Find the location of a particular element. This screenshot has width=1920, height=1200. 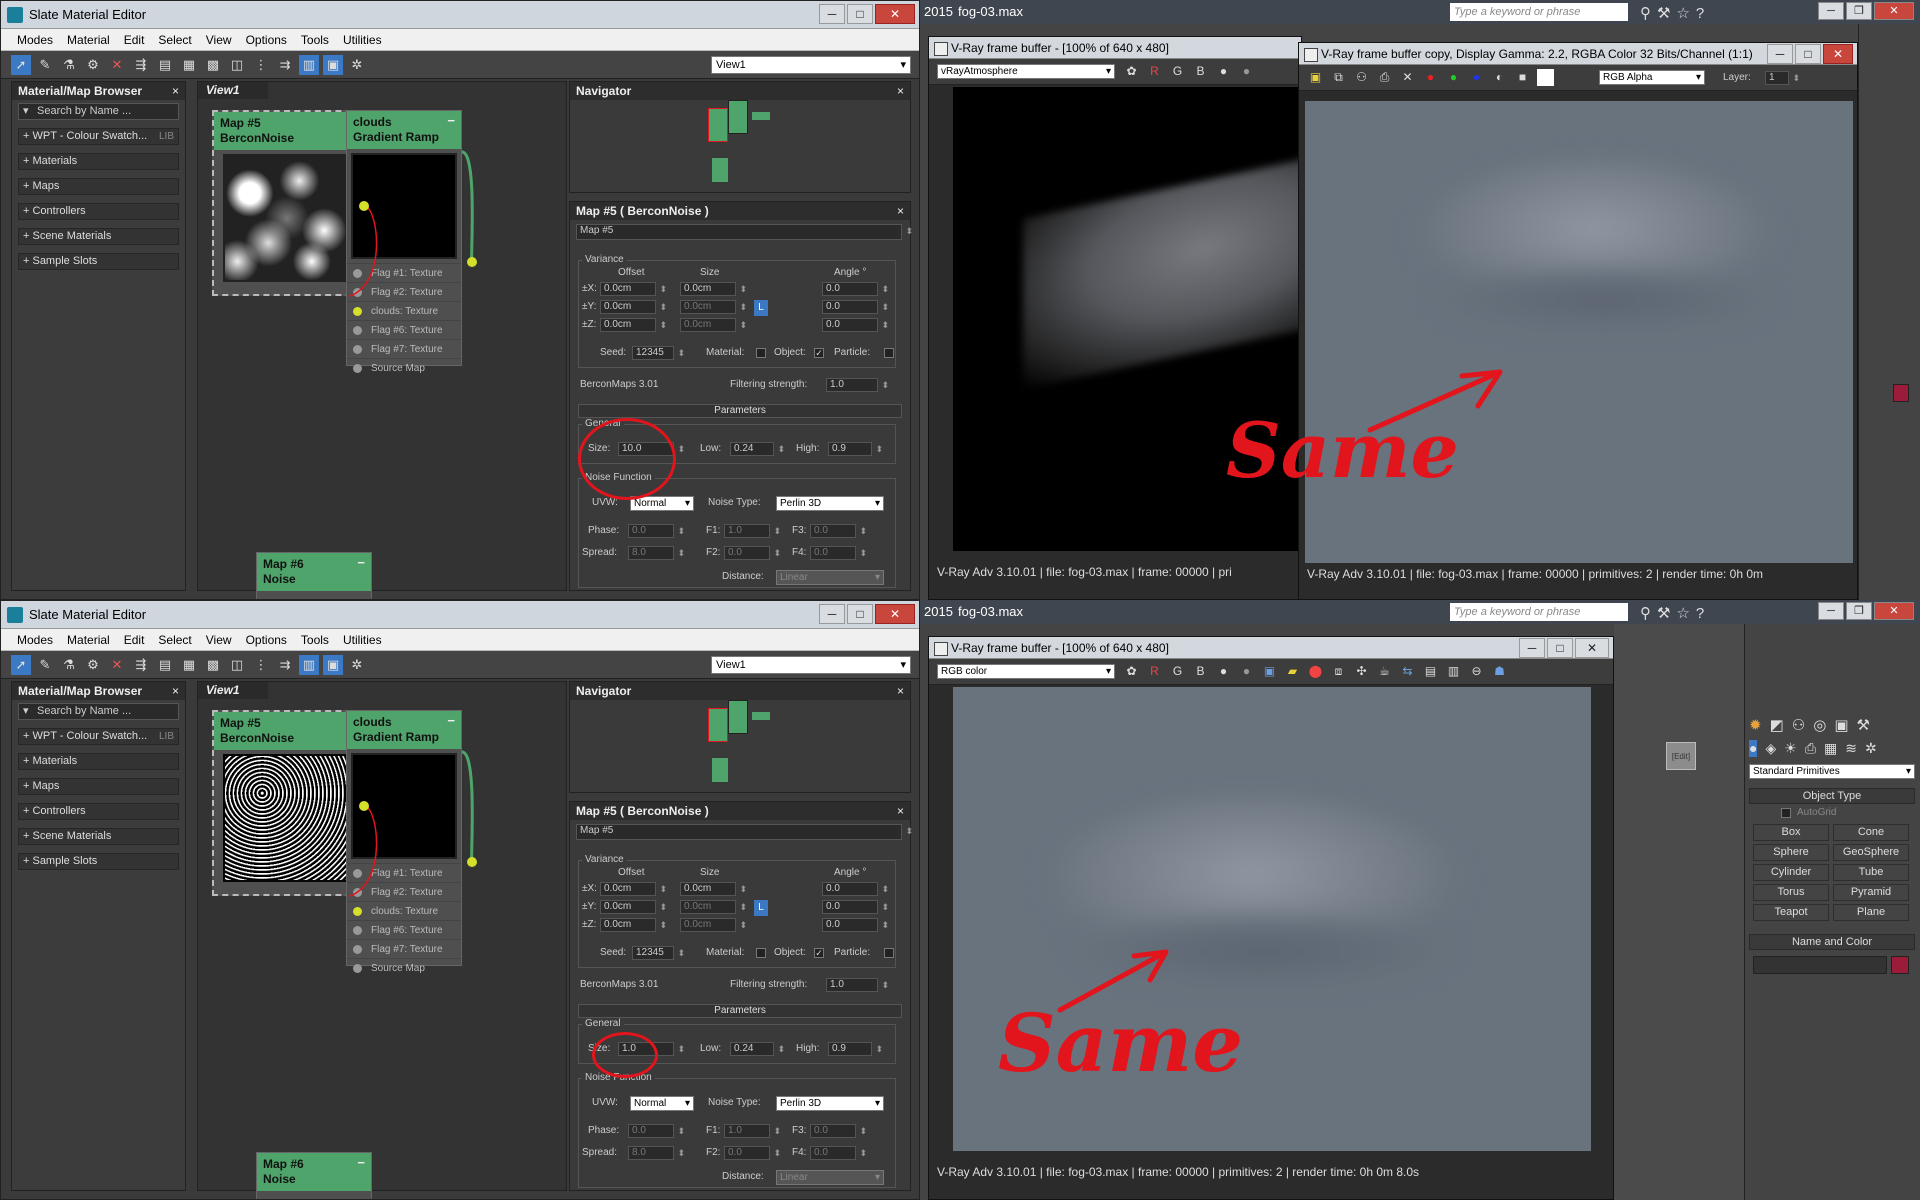

spacewarps-icon: ≋ is located at coordinates (1851, 748).